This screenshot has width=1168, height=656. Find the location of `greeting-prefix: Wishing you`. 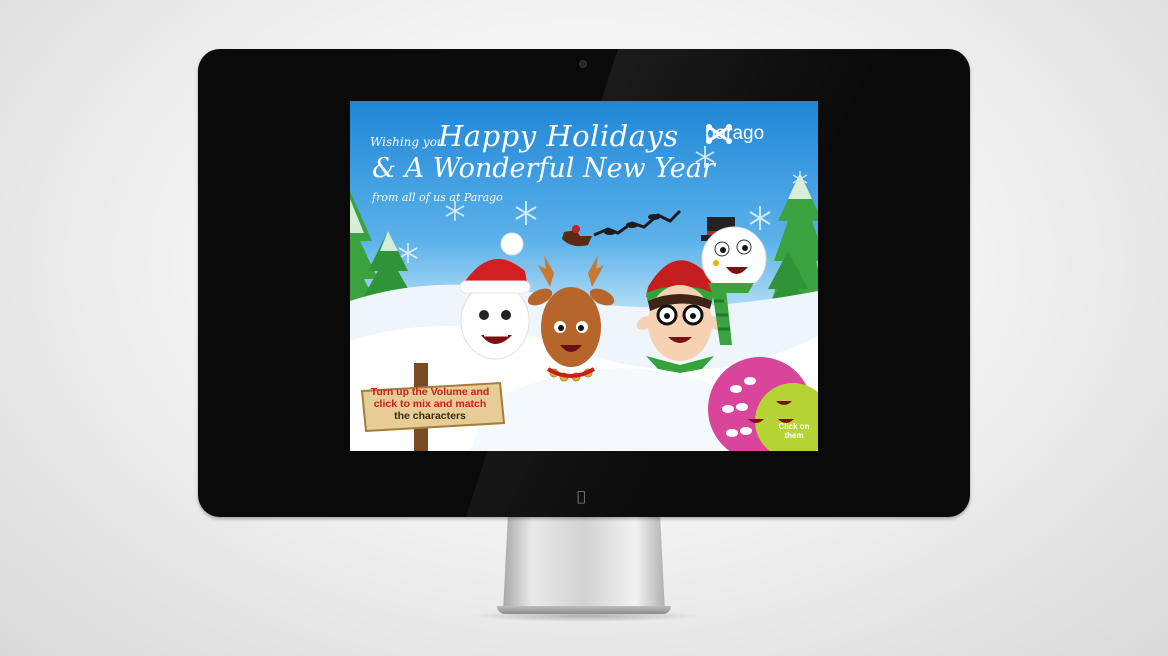

greeting-prefix: Wishing you is located at coordinates (407, 142).